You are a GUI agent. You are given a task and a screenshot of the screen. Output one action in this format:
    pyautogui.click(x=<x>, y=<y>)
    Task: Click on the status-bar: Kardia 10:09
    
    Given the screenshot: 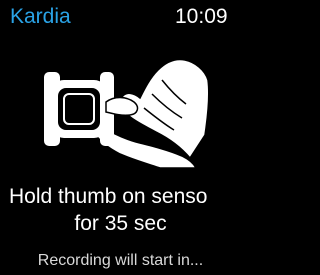 What is the action you would take?
    pyautogui.click(x=120, y=17)
    